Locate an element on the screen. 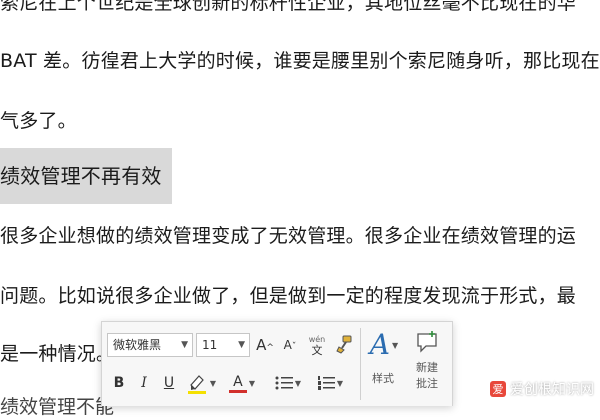 This screenshot has width=600, height=420. highlight-color-button: ▼ is located at coordinates (201, 383).